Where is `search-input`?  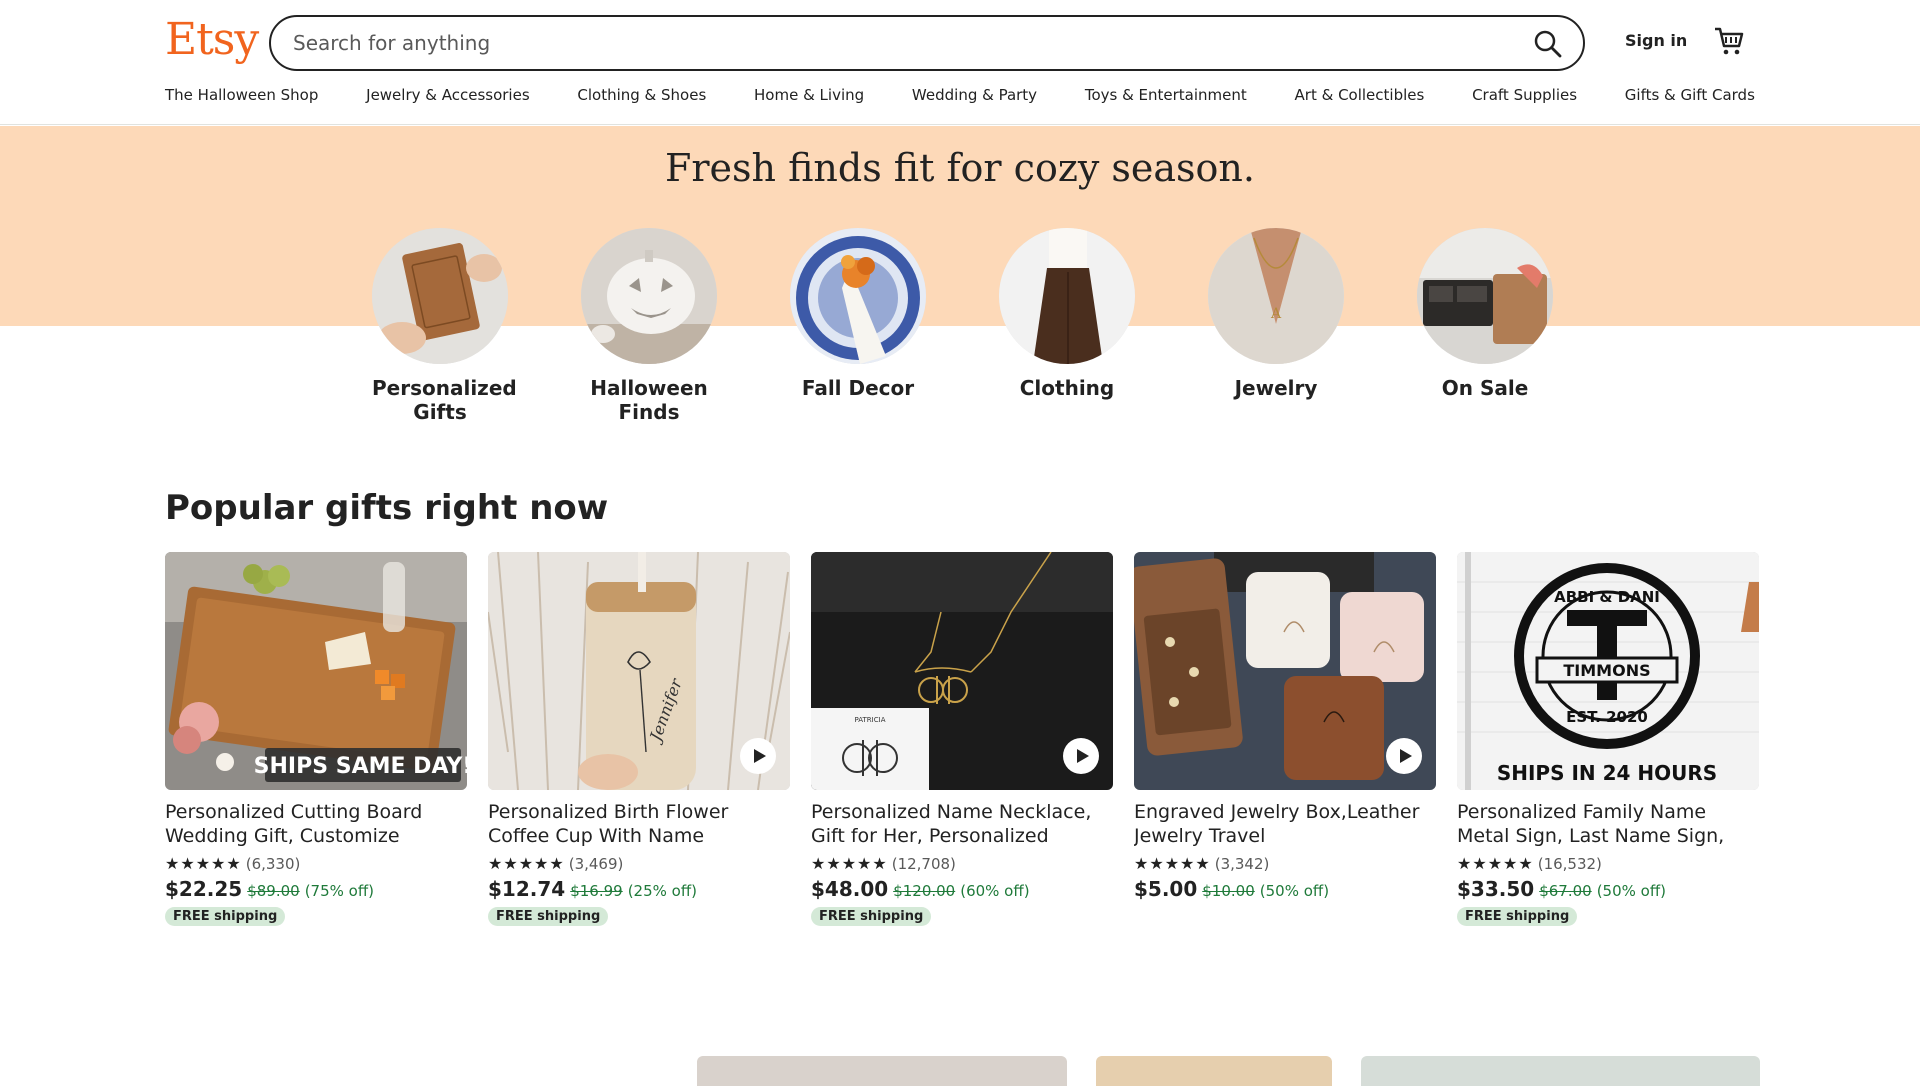
search-input is located at coordinates (893, 43).